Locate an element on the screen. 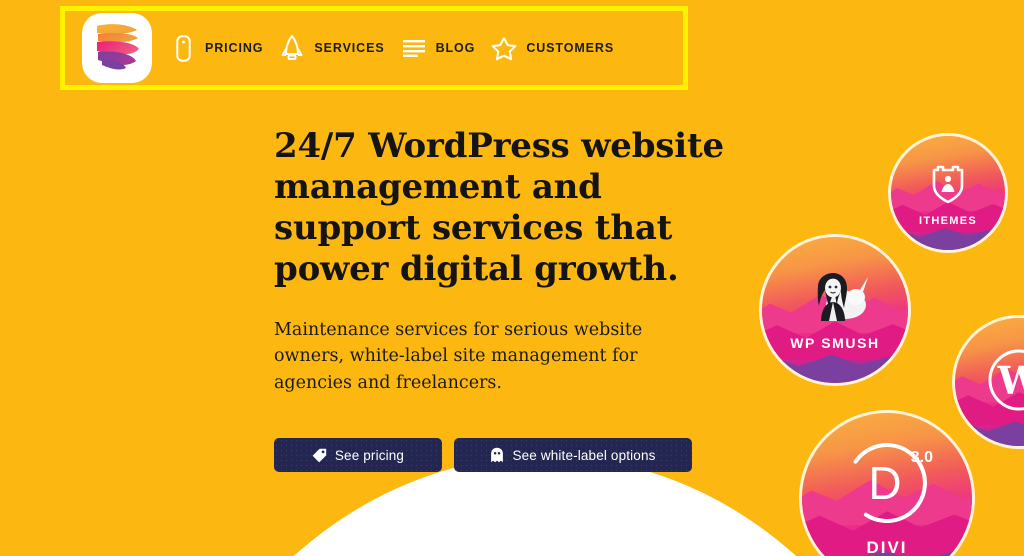 This screenshot has height=556, width=1024. see-white-label-options-button: See white-label options is located at coordinates (573, 455).